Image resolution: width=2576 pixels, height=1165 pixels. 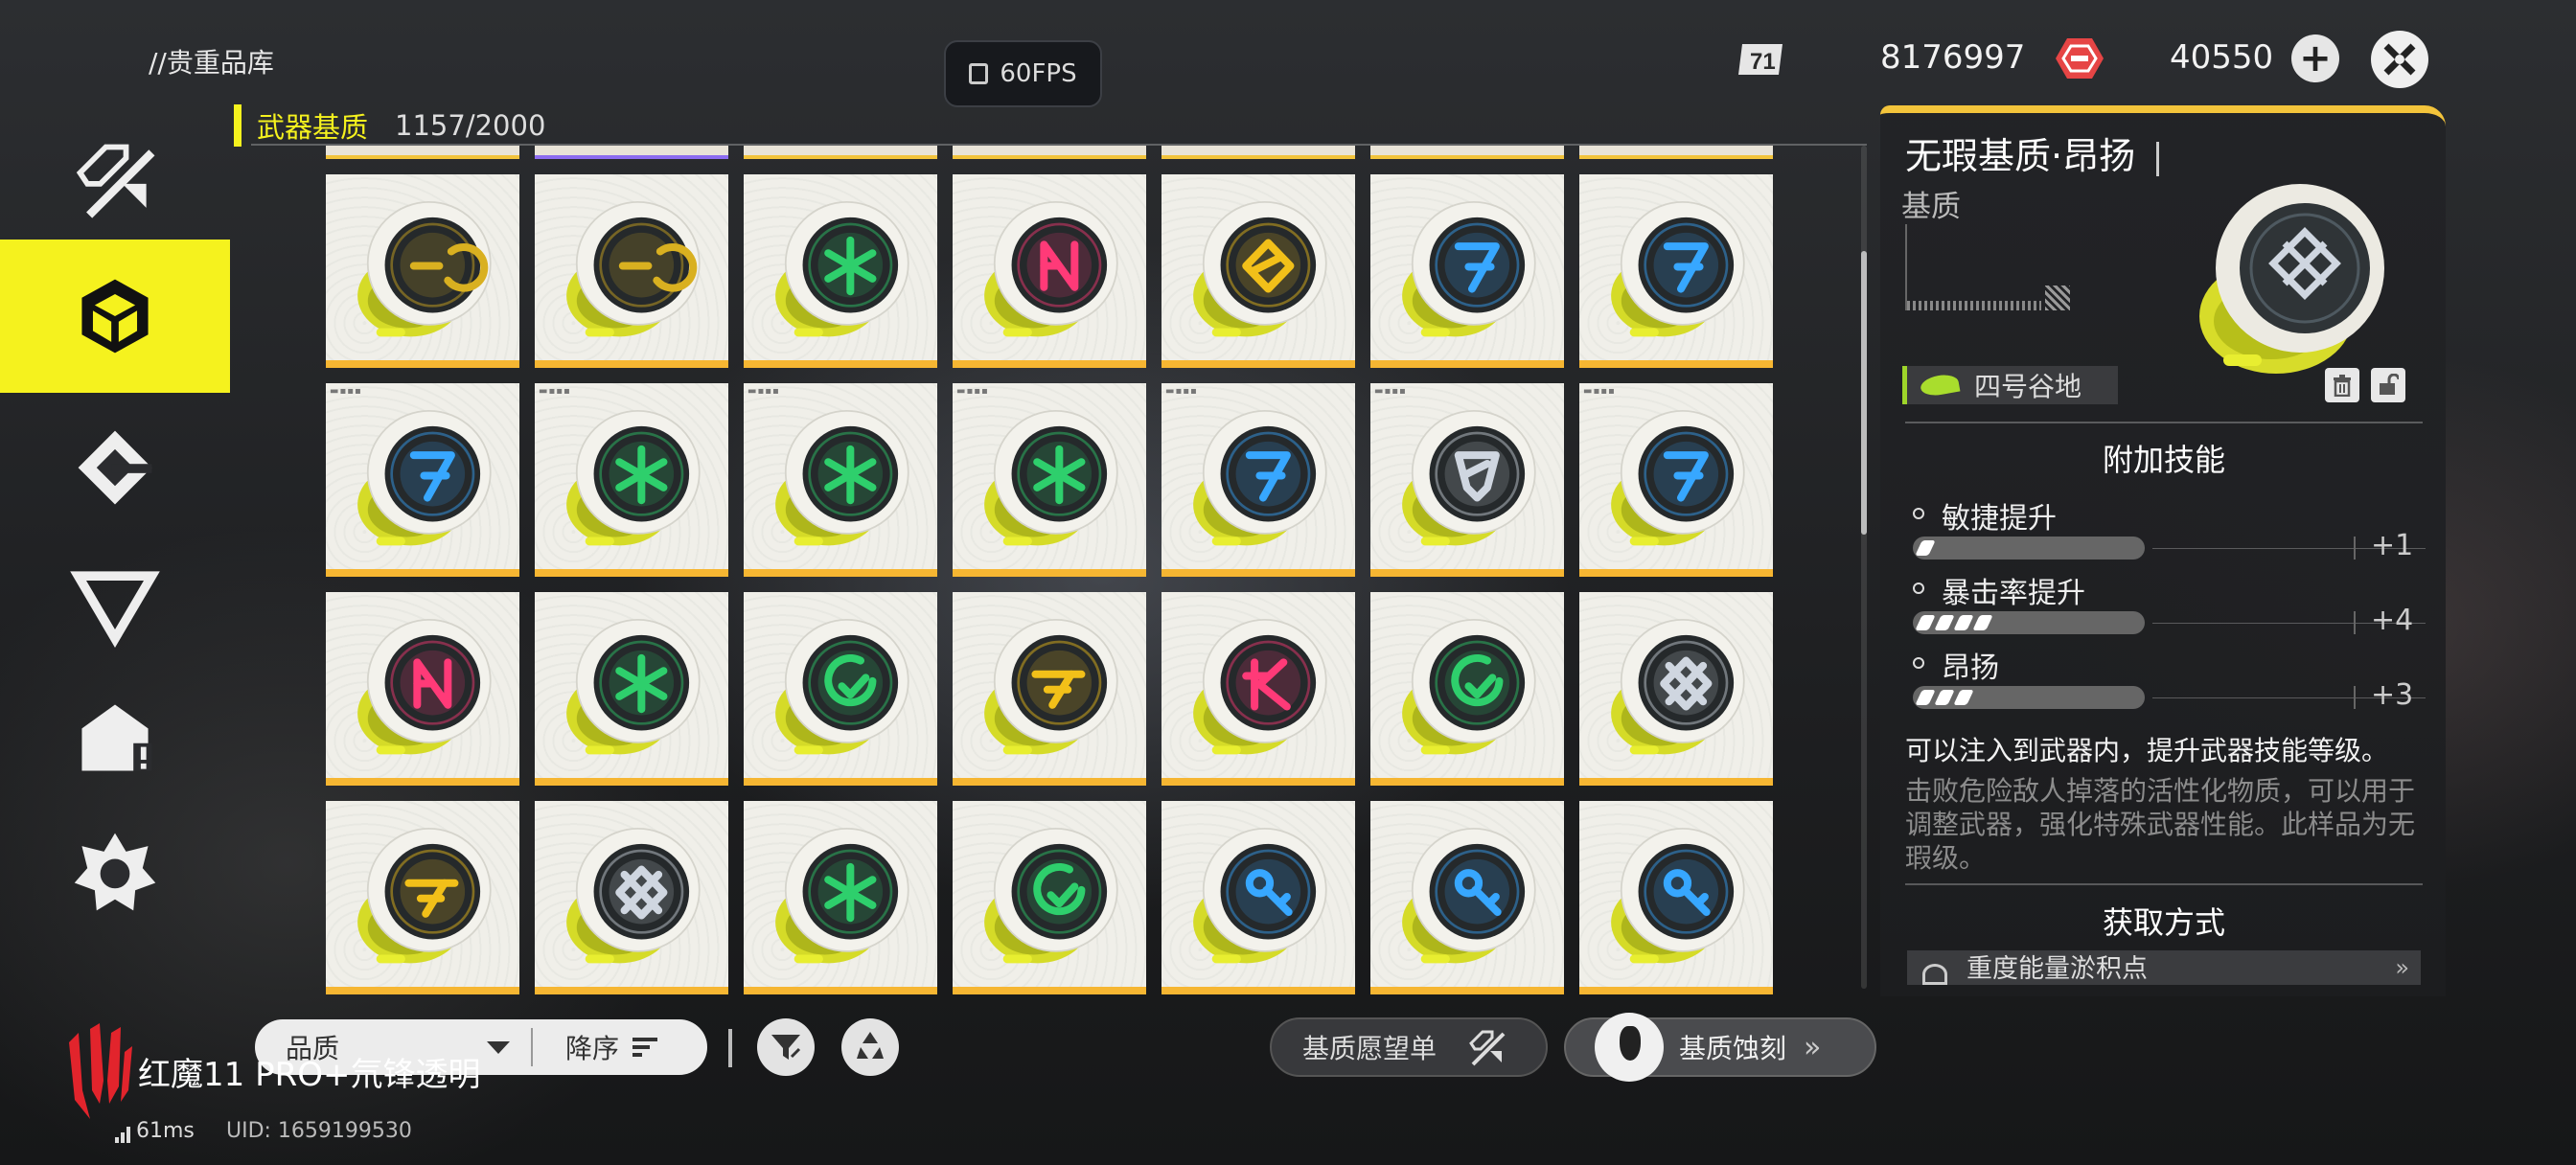 I want to click on skill-level-bar, so click(x=2029, y=698).